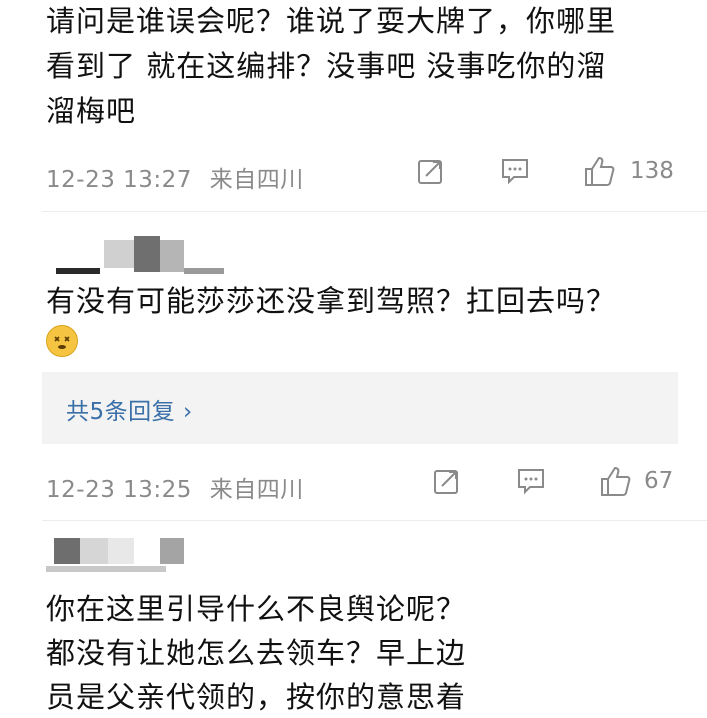 The width and height of the screenshot is (707, 718). Describe the element at coordinates (628, 171) in the screenshot. I see `like-button: 138` at that location.